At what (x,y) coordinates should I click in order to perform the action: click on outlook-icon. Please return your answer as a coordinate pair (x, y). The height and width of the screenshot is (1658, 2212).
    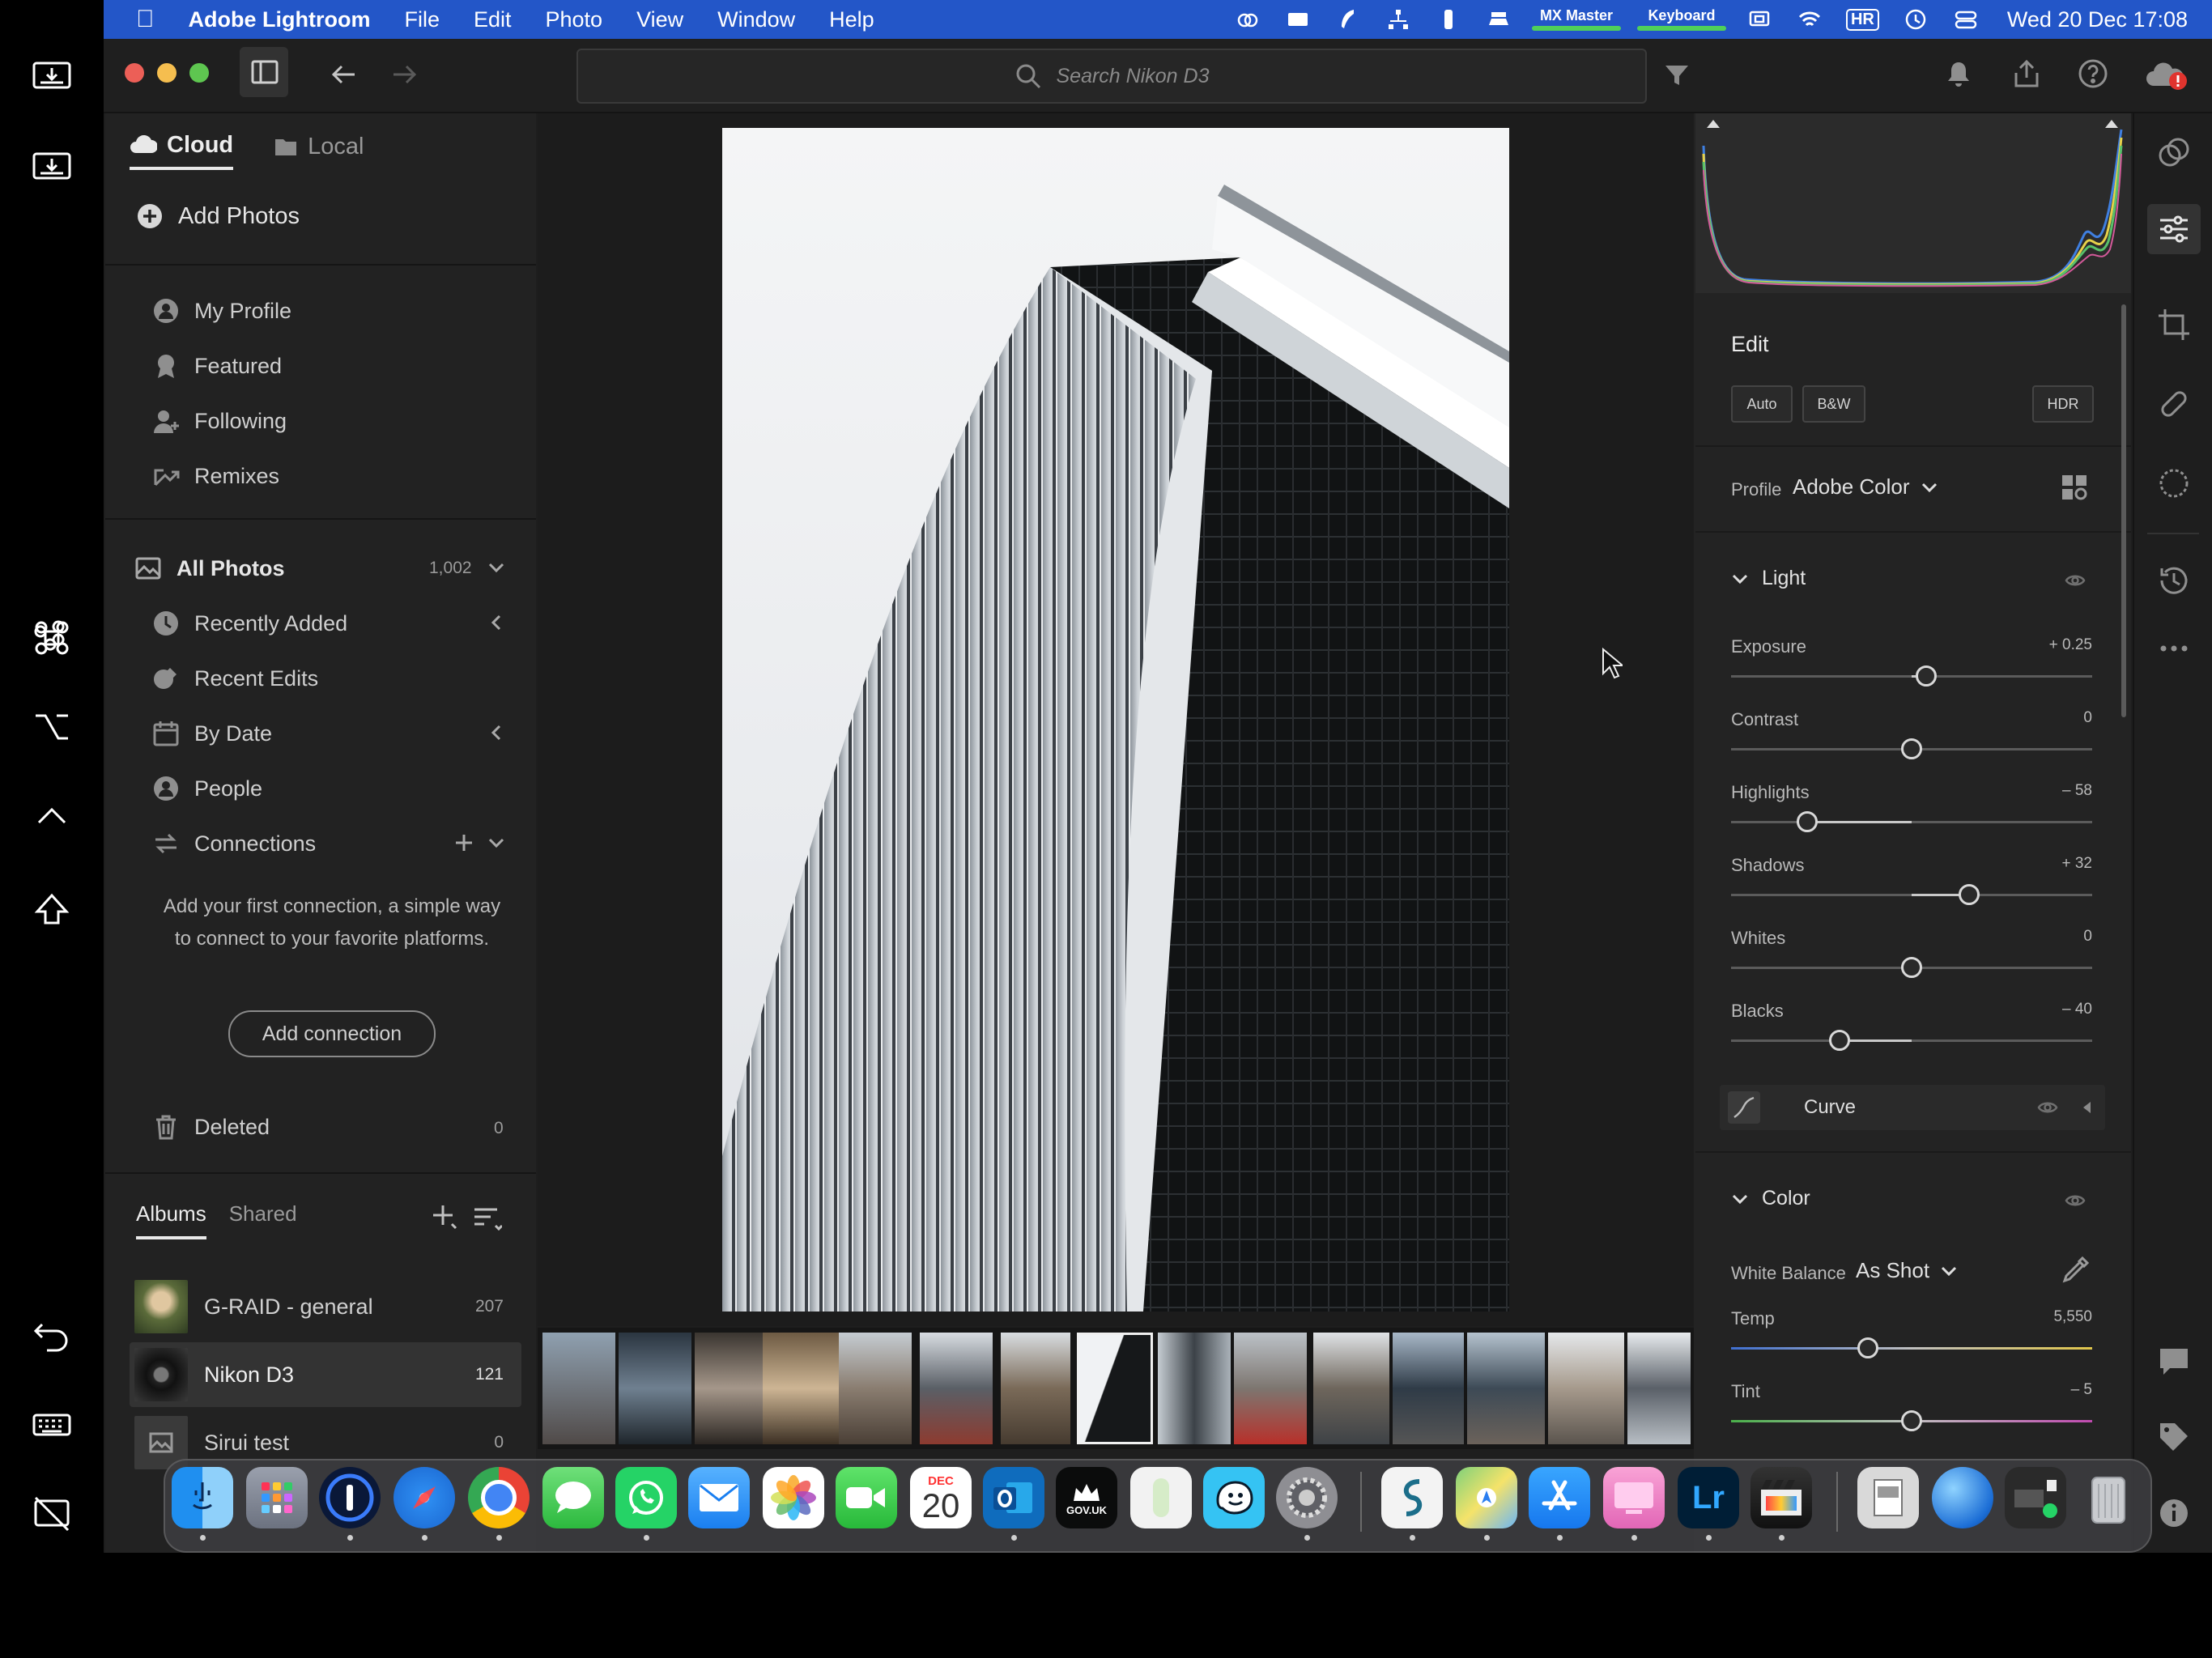
    Looking at the image, I should click on (1013, 1497).